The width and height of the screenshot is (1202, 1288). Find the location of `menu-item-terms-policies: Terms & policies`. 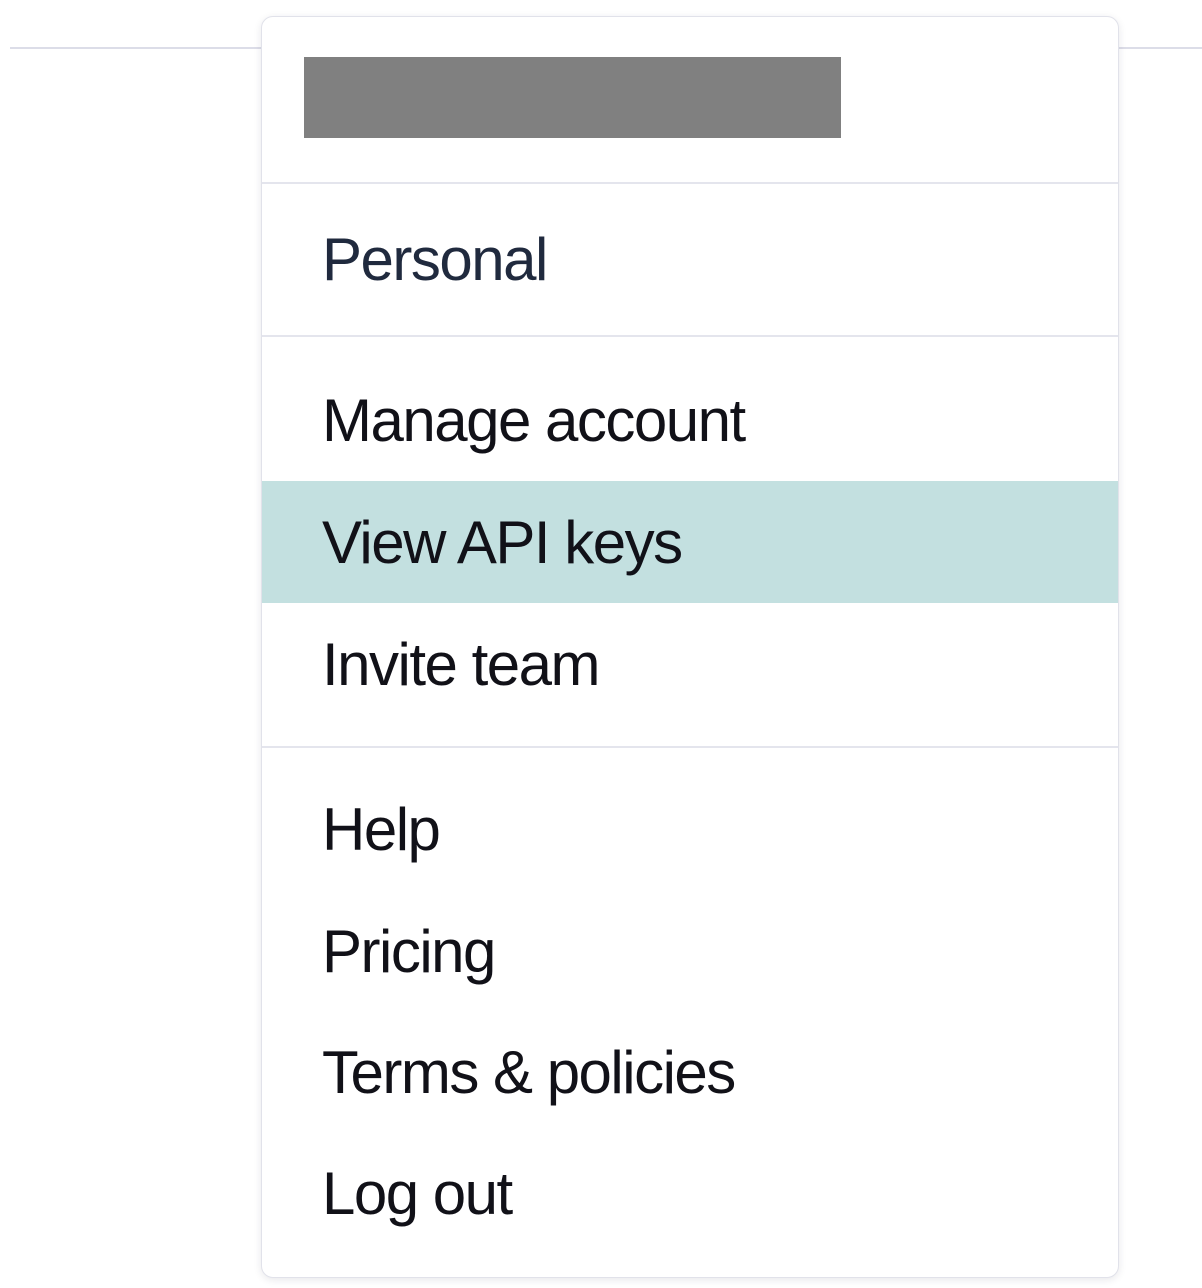

menu-item-terms-policies: Terms & policies is located at coordinates (690, 1072).